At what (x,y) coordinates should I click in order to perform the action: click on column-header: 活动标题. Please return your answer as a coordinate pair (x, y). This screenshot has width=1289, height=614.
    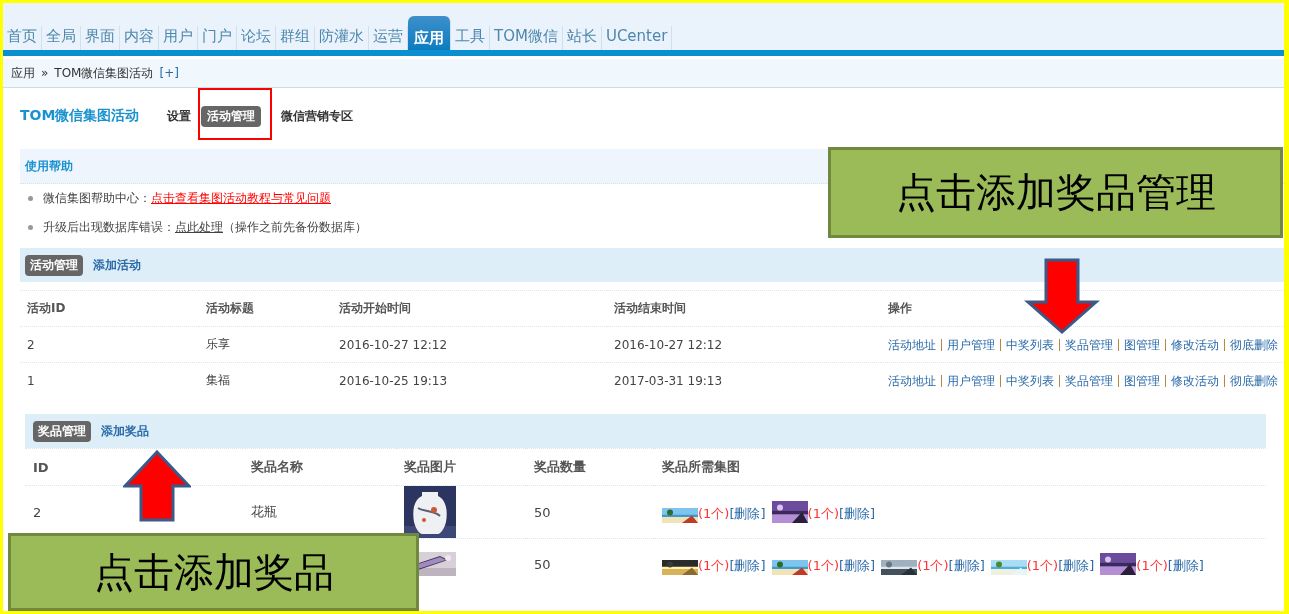
    Looking at the image, I should click on (265, 308).